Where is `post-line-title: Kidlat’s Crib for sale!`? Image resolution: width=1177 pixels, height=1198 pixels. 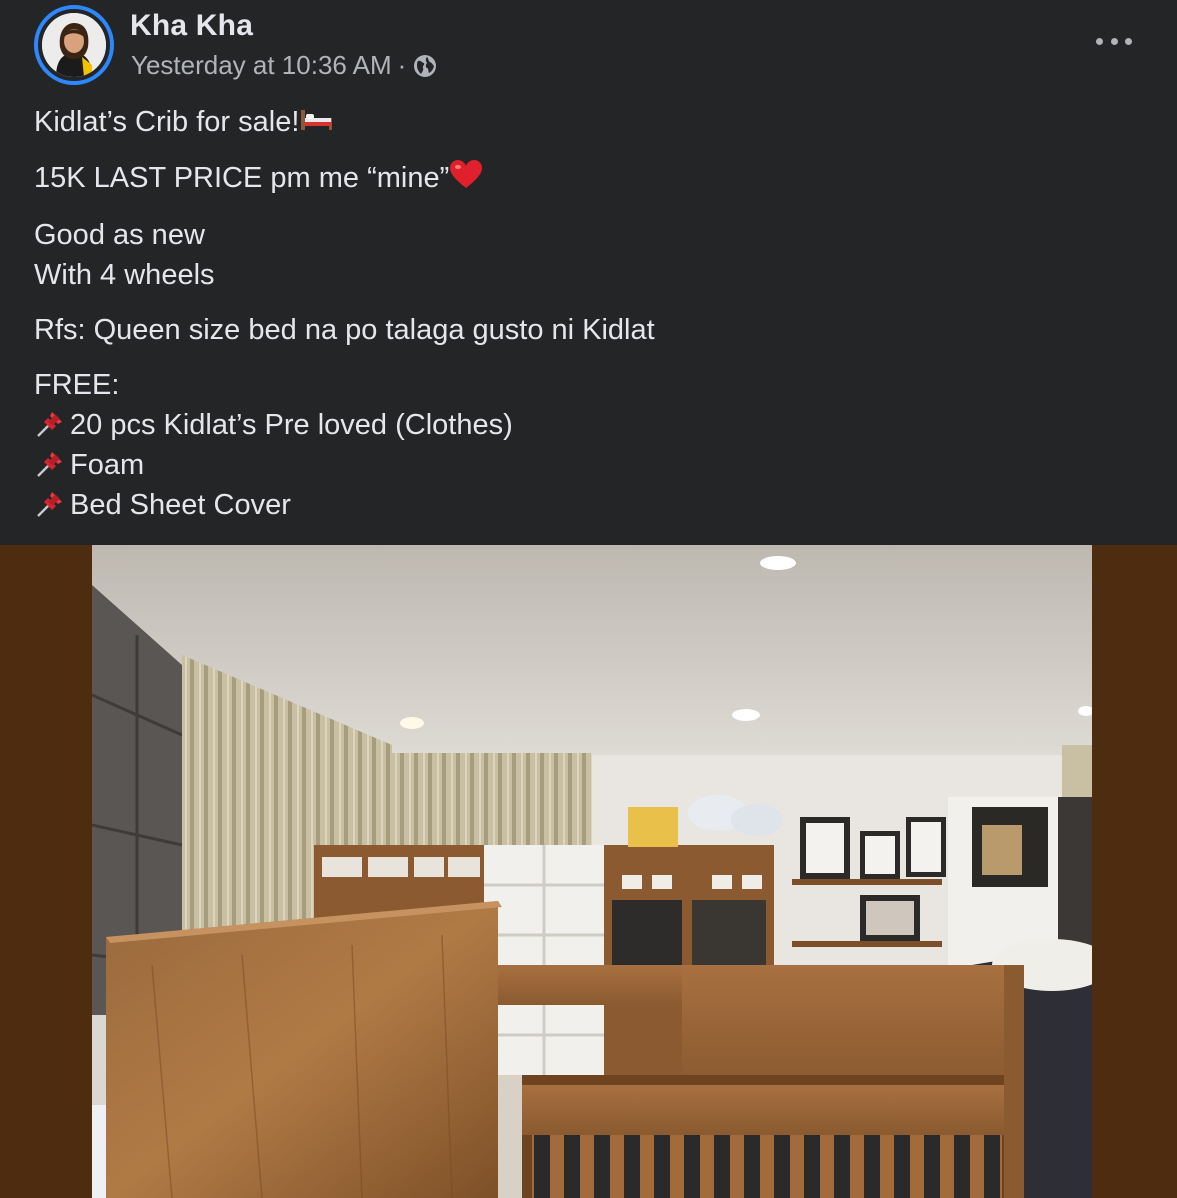 post-line-title: Kidlat’s Crib for sale! is located at coordinates (584, 122).